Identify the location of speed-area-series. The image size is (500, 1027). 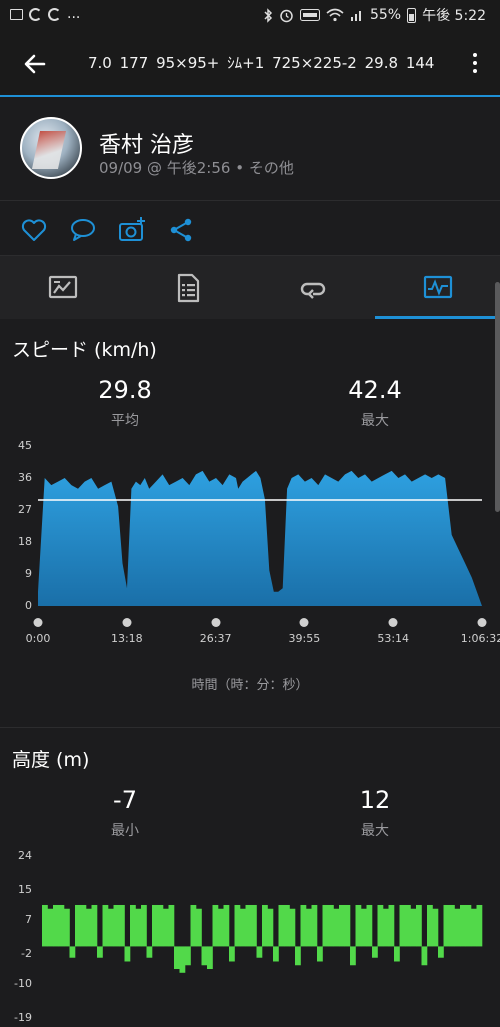
(260, 538).